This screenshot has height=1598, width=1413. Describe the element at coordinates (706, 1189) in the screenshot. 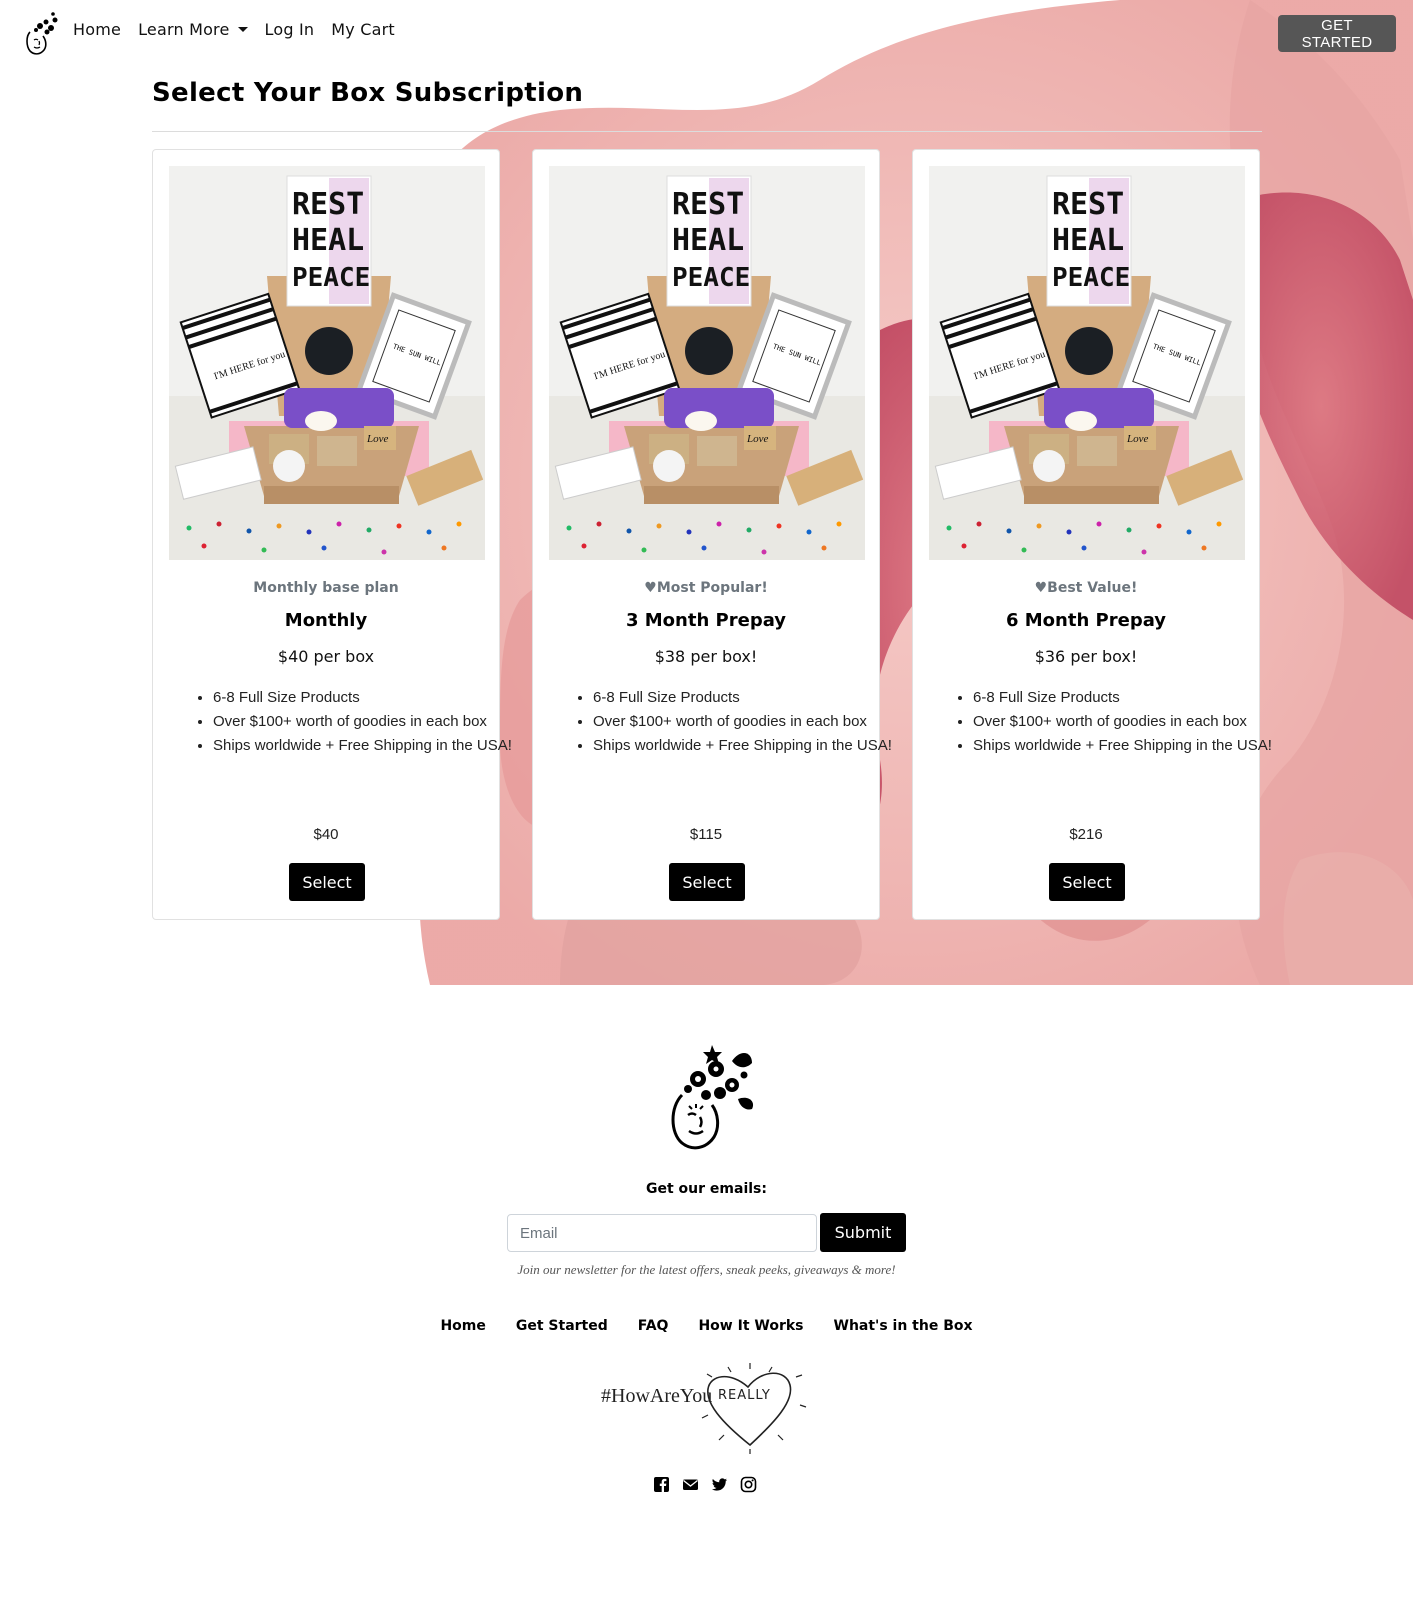

I see `emails-label: Get our emails:` at that location.